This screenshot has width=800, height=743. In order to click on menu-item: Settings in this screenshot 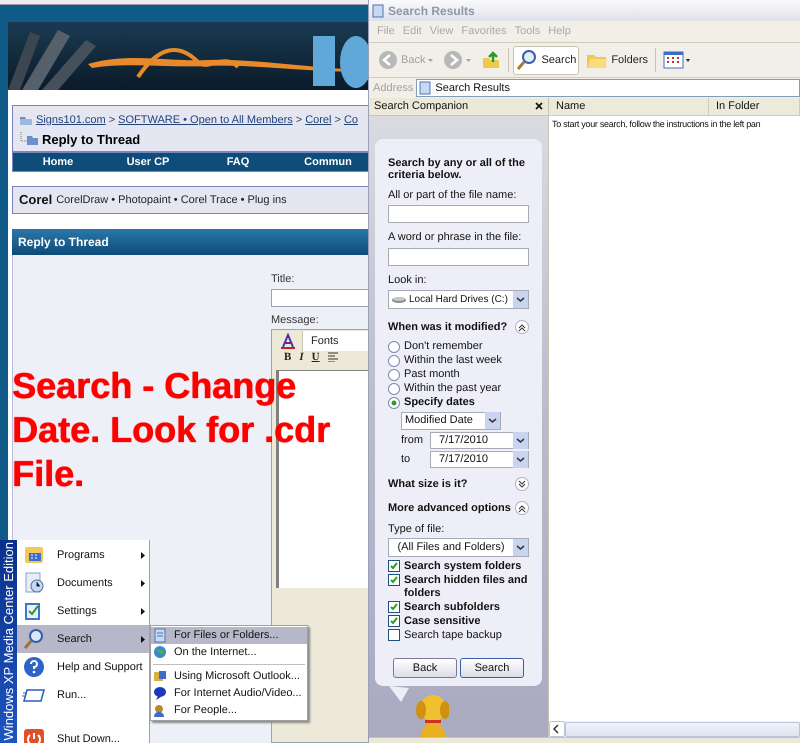, I will do `click(83, 611)`.